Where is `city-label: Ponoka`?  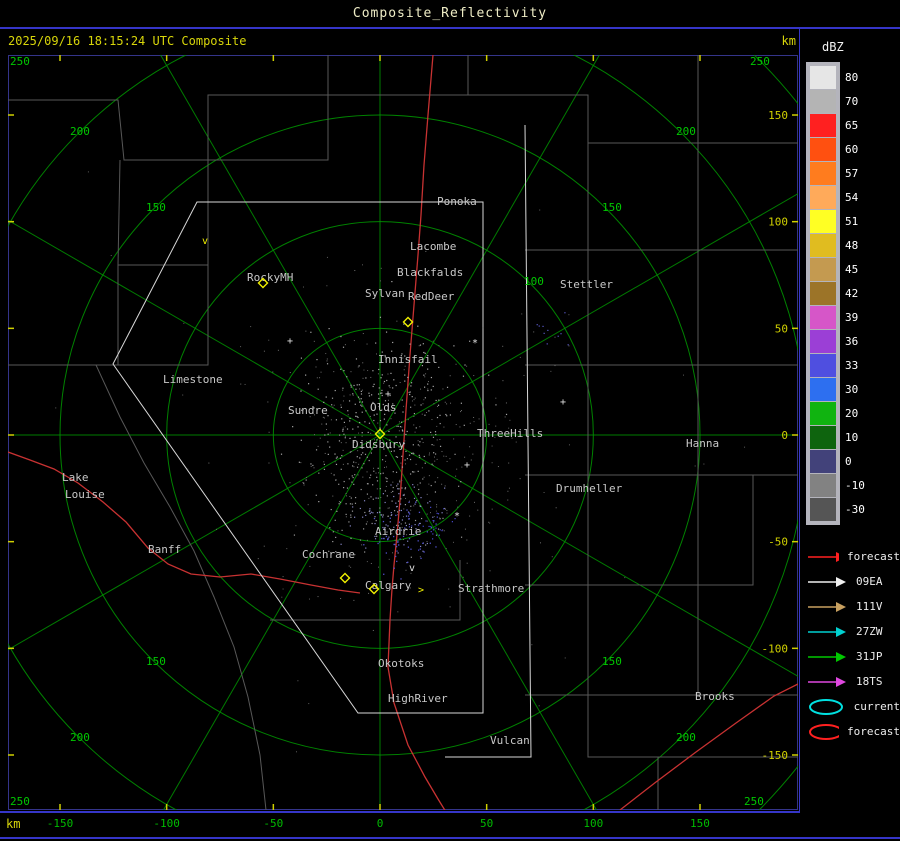 city-label: Ponoka is located at coordinates (457, 201).